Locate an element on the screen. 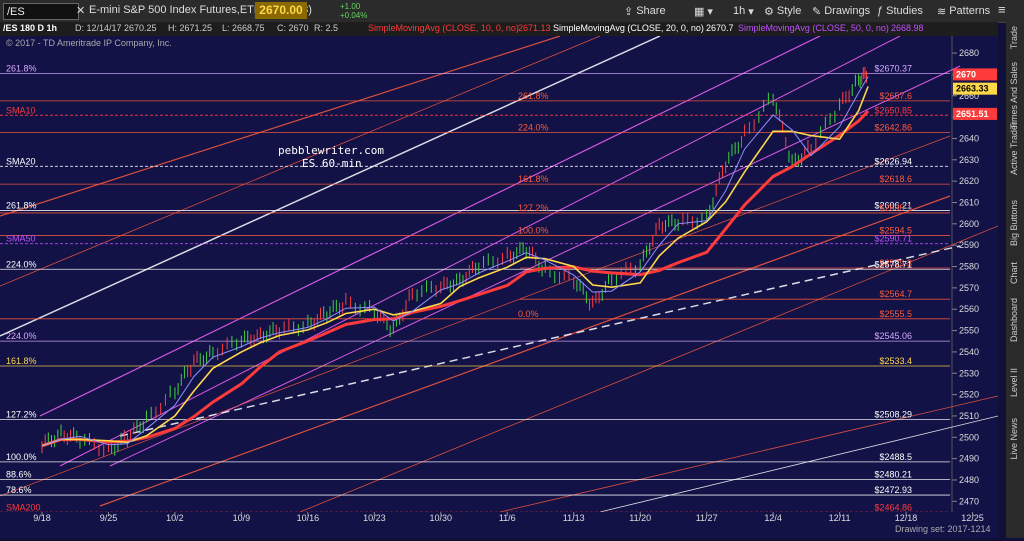 The width and height of the screenshot is (1024, 541). ohlc-high: H: 2671.25 is located at coordinates (190, 28).